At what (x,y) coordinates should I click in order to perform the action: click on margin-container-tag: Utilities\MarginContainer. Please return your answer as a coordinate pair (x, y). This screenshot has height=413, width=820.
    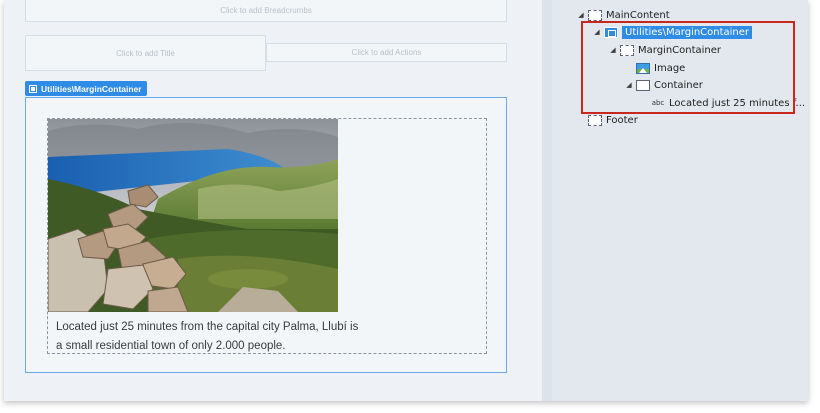
    Looking at the image, I should click on (86, 88).